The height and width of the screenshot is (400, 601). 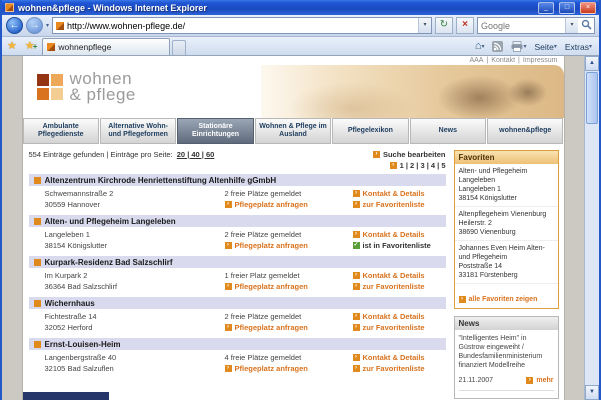 I want to click on site-logo: wohnen & pflege, so click(x=86, y=86).